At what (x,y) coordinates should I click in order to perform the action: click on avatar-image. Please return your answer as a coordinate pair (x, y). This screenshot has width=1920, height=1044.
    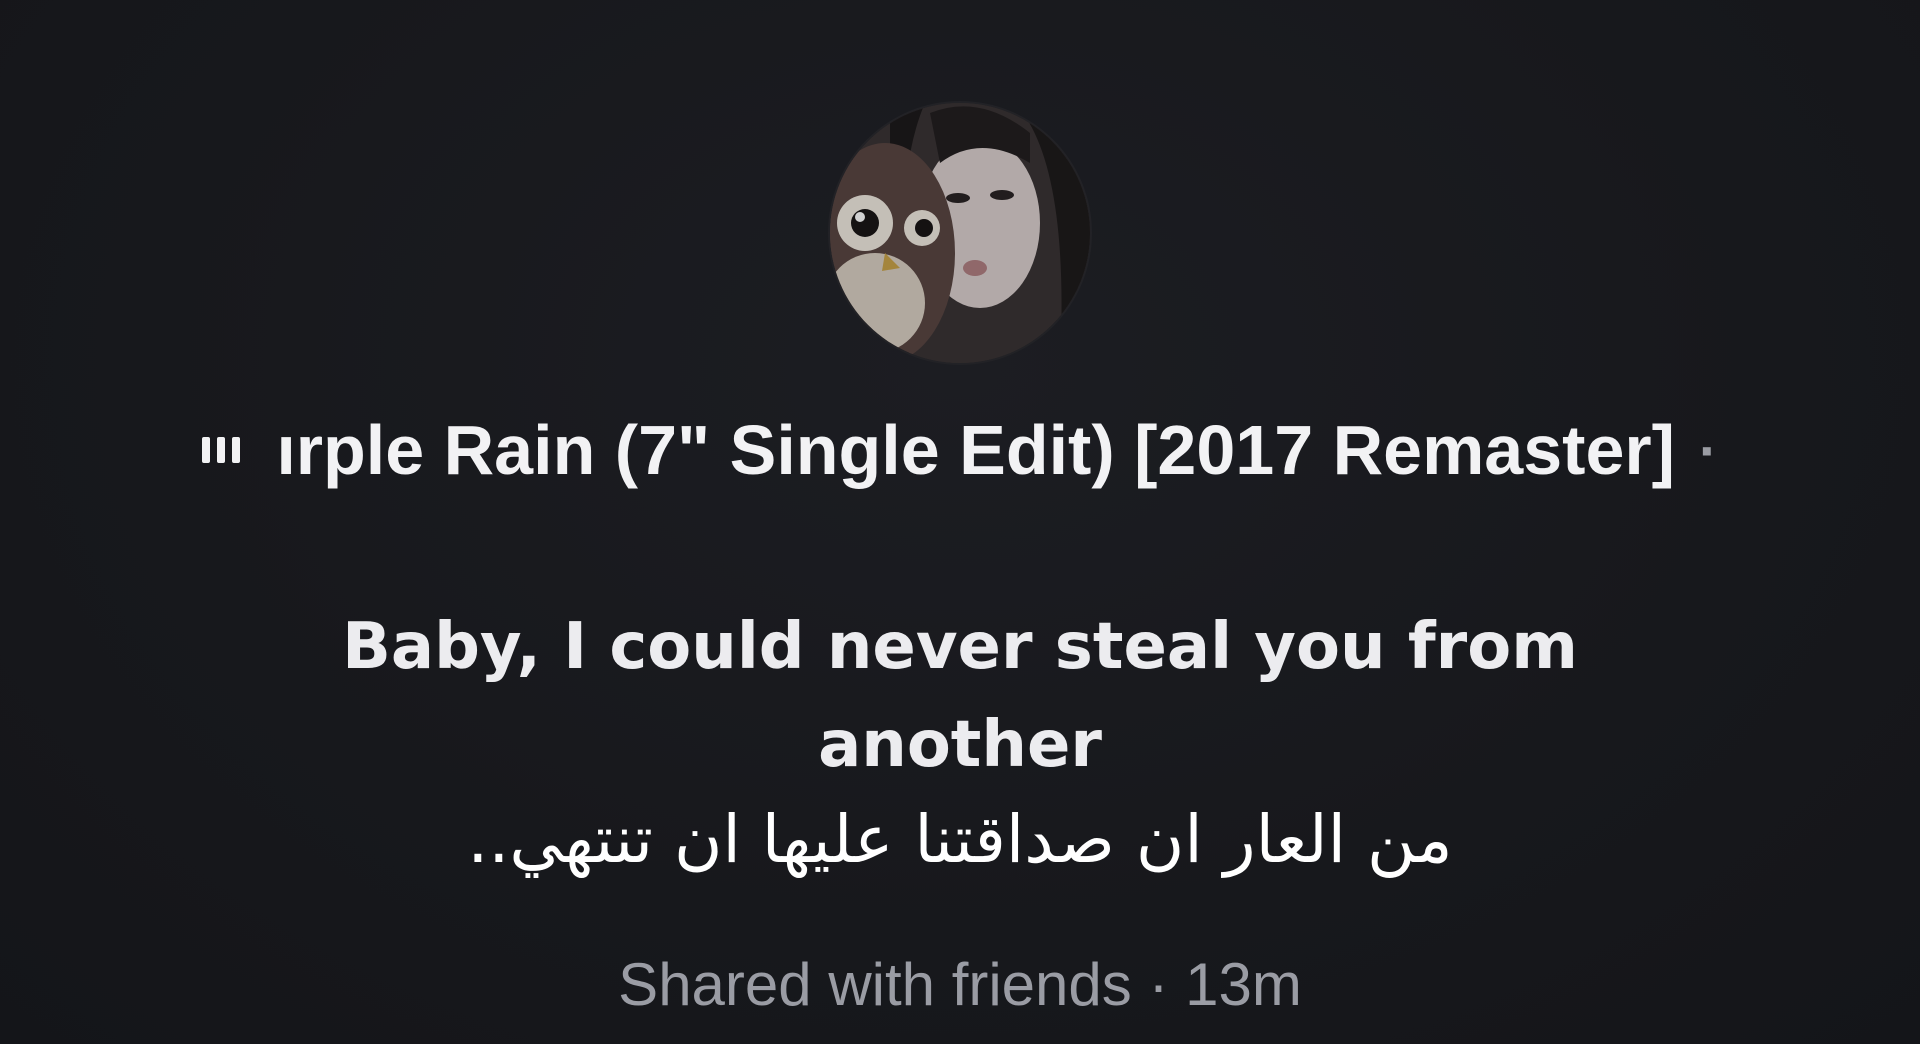
    Looking at the image, I should click on (960, 233).